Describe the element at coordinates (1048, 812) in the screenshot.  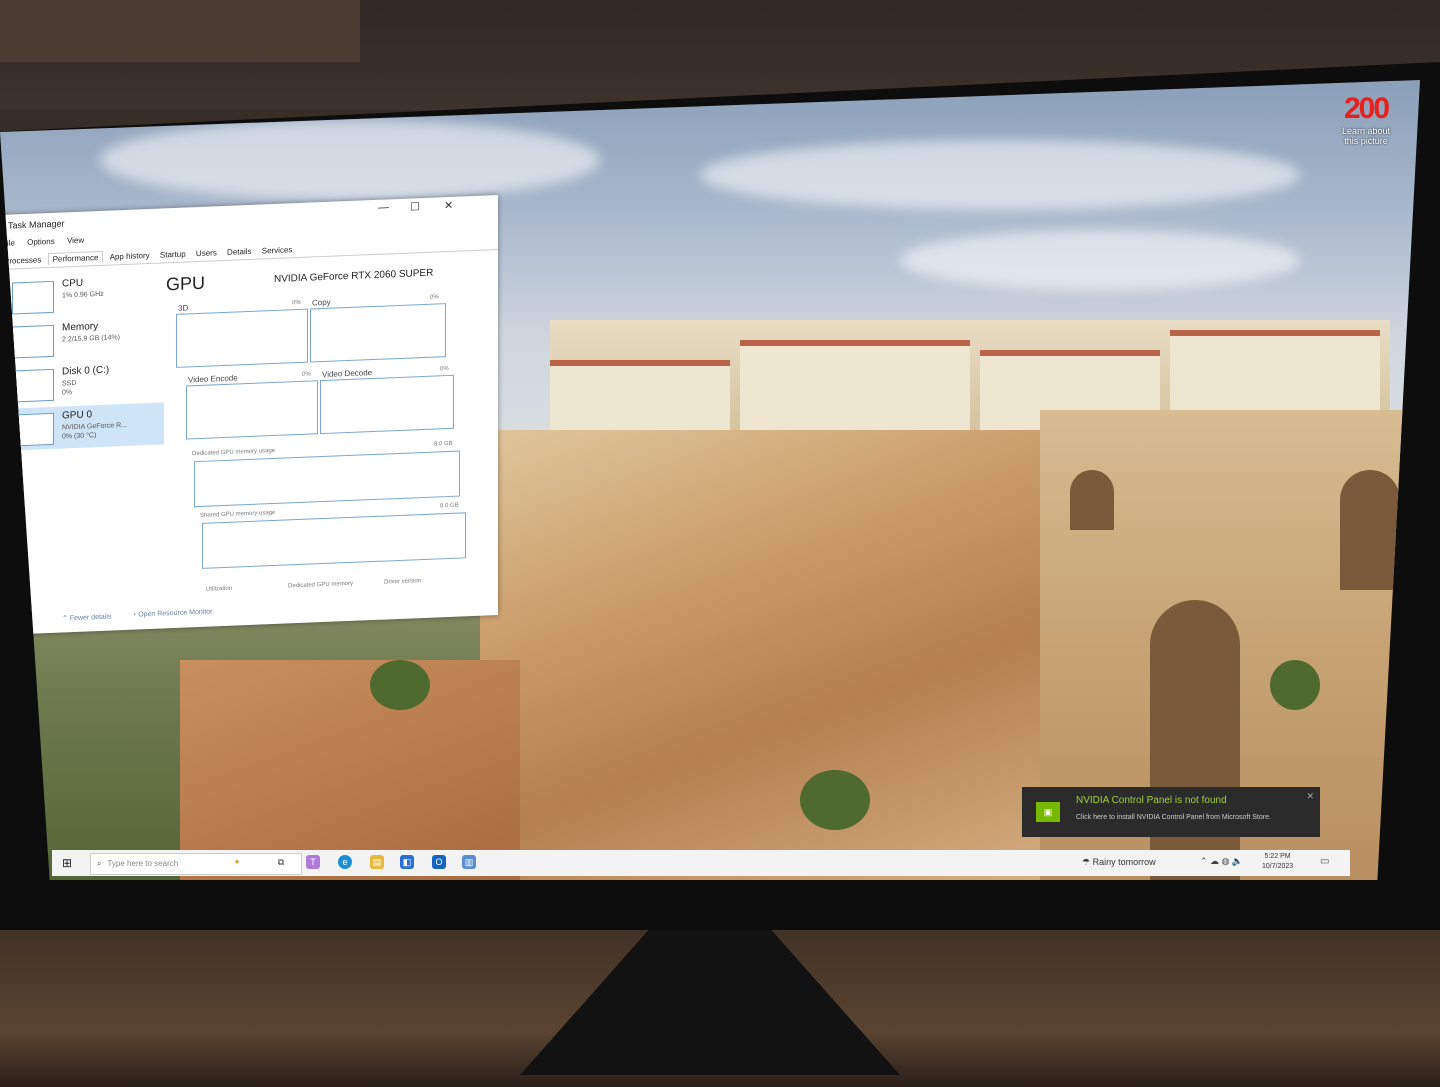
I see `nvidia-icon: ▣` at that location.